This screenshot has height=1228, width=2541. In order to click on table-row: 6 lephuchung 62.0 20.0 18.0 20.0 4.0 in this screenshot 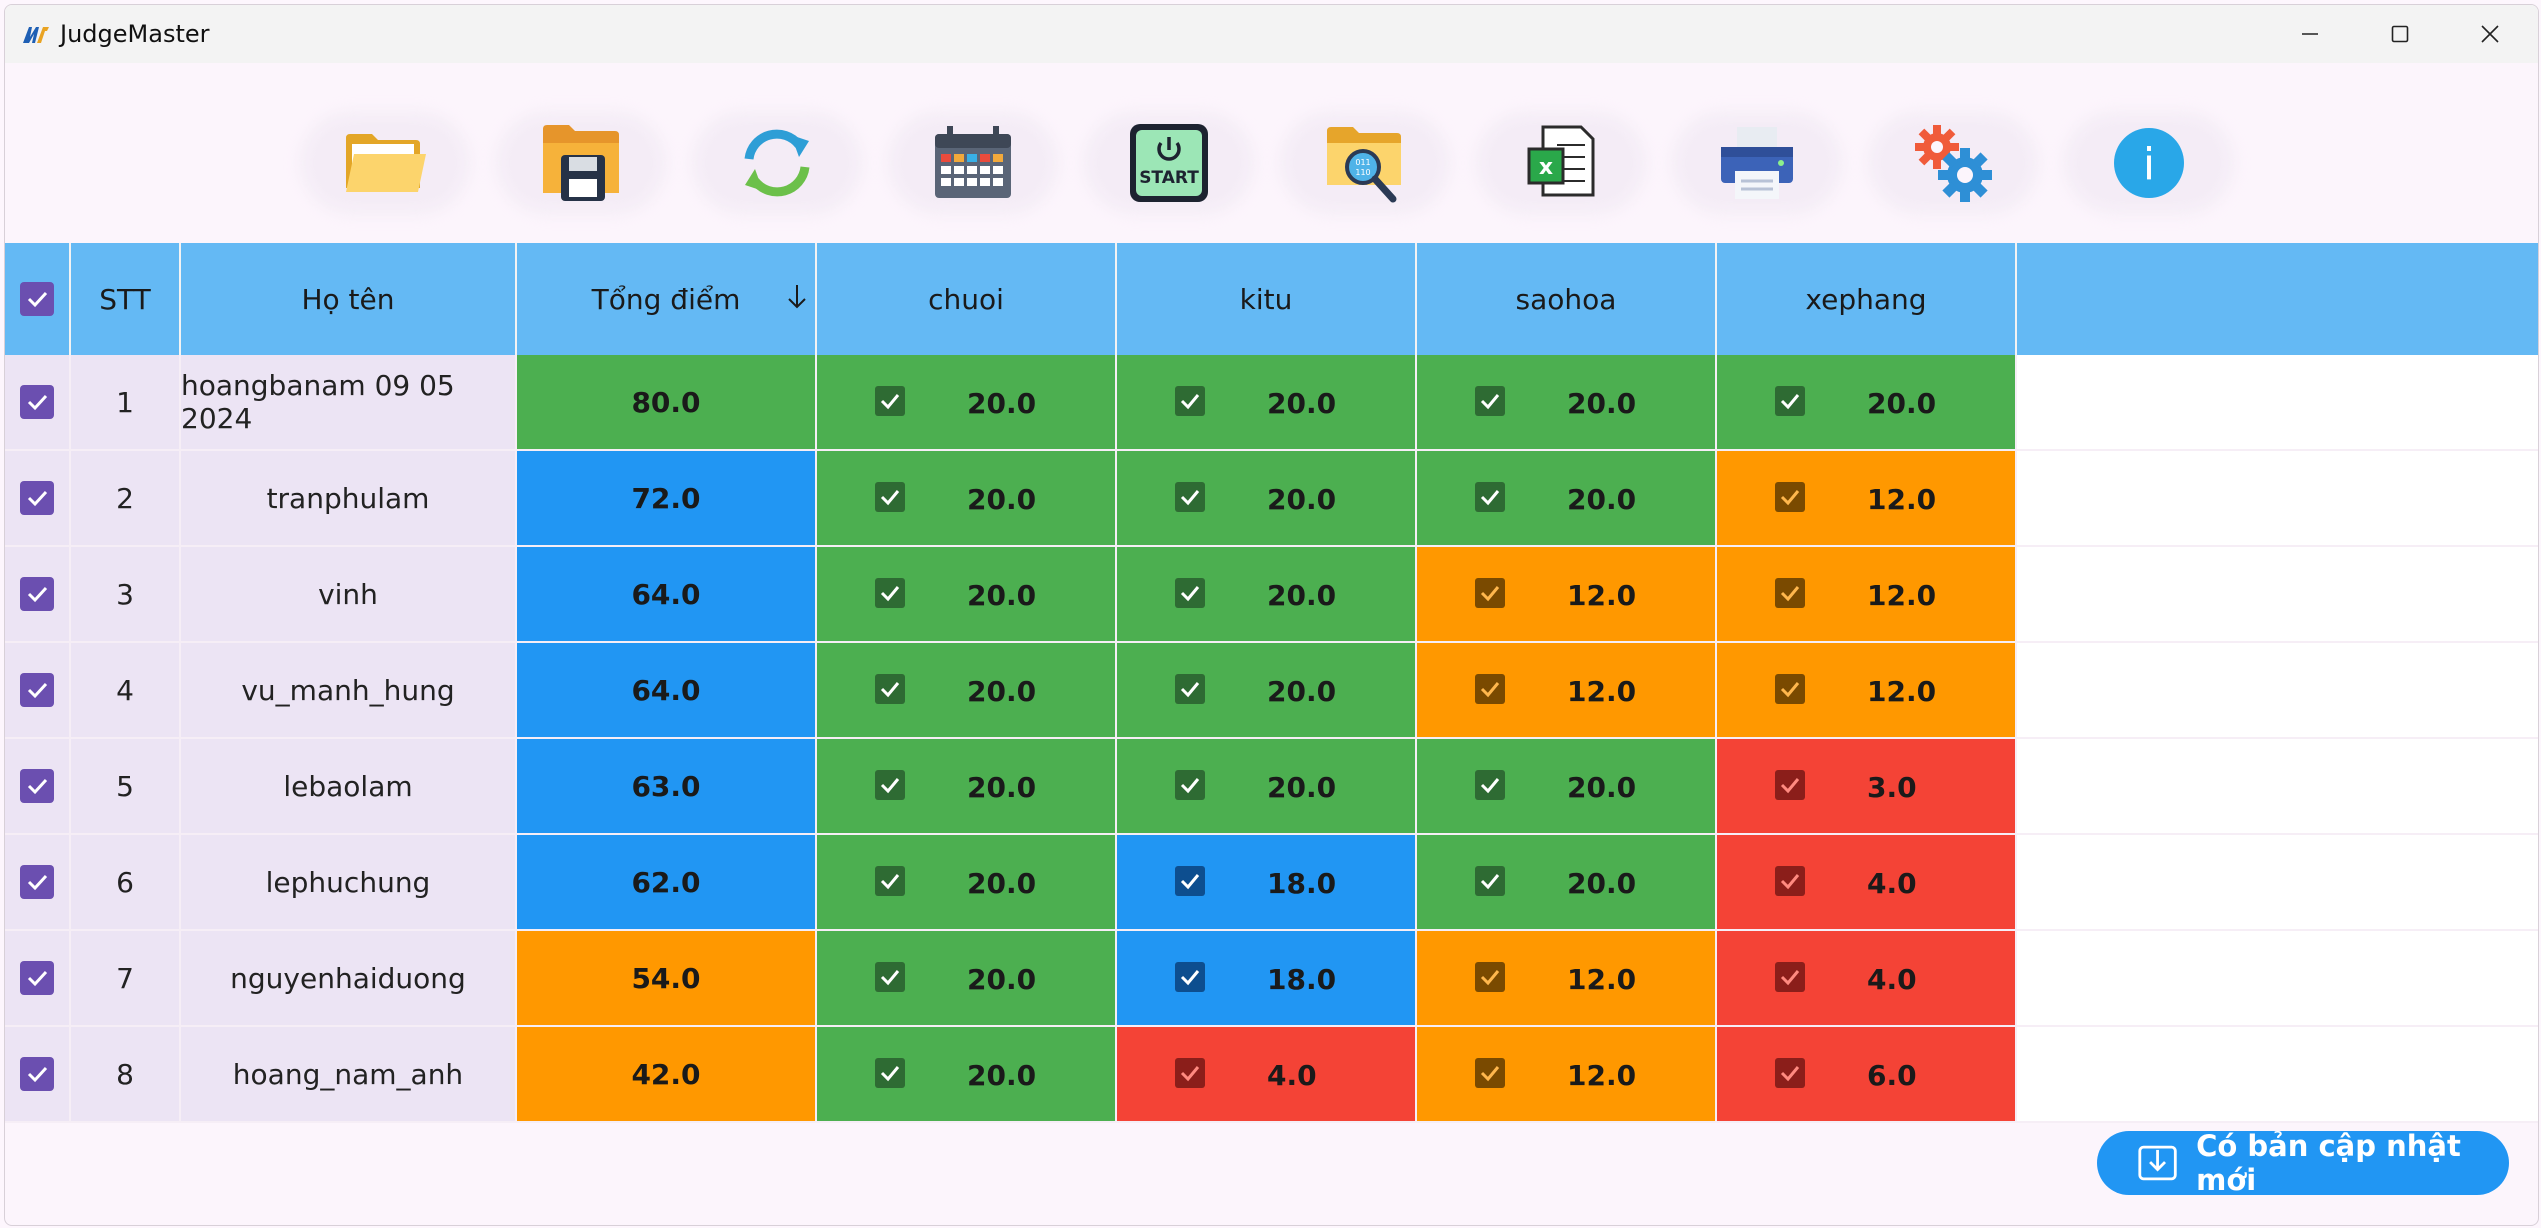, I will do `click(1271, 883)`.